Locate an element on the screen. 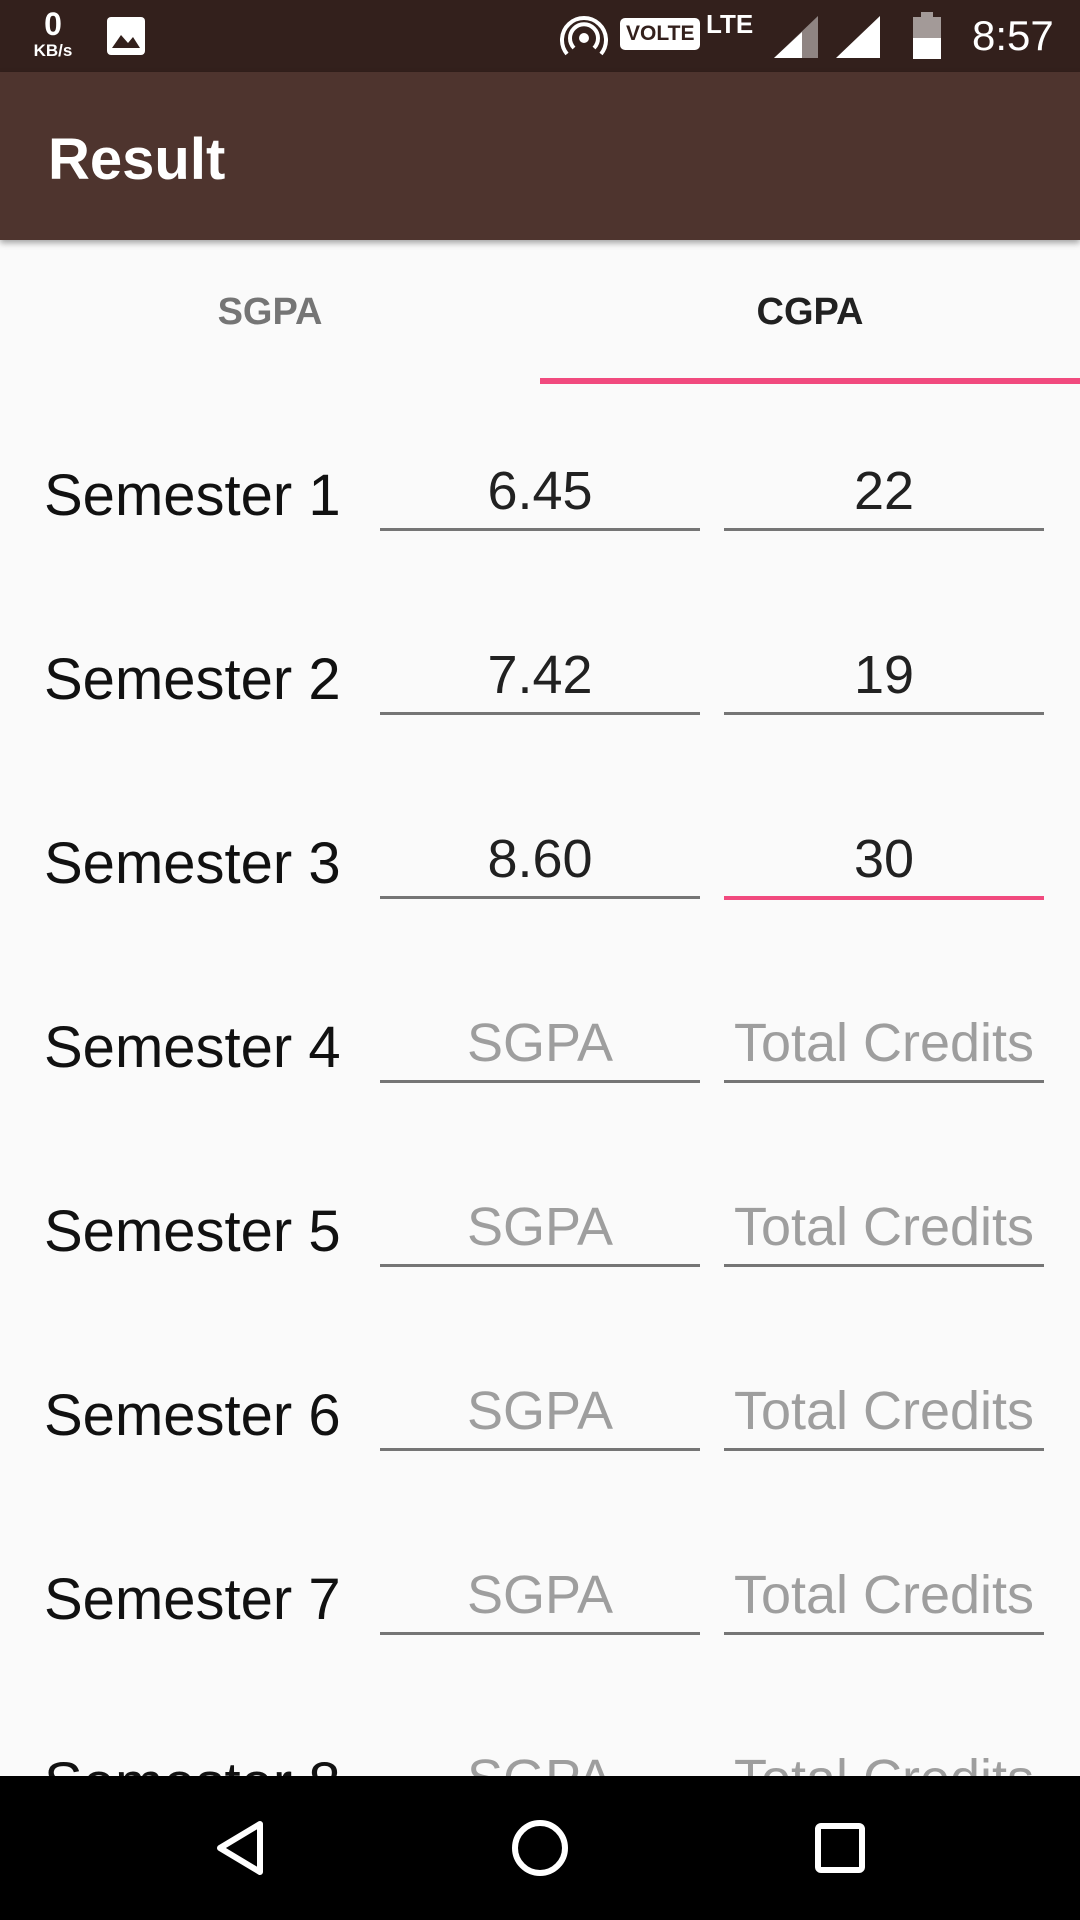 This screenshot has width=1080, height=1920. semester-label: Semester 7 is located at coordinates (192, 1599).